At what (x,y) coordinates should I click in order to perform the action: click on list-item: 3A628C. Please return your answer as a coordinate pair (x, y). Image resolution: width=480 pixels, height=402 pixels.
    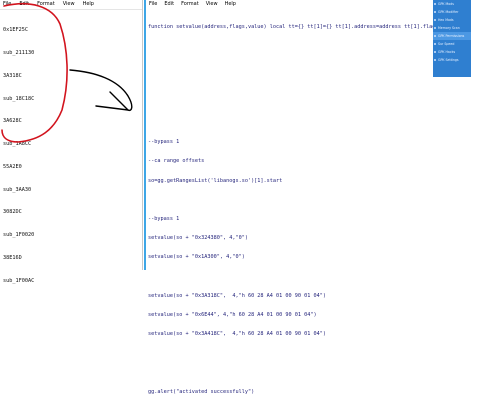
    Looking at the image, I should click on (12, 121).